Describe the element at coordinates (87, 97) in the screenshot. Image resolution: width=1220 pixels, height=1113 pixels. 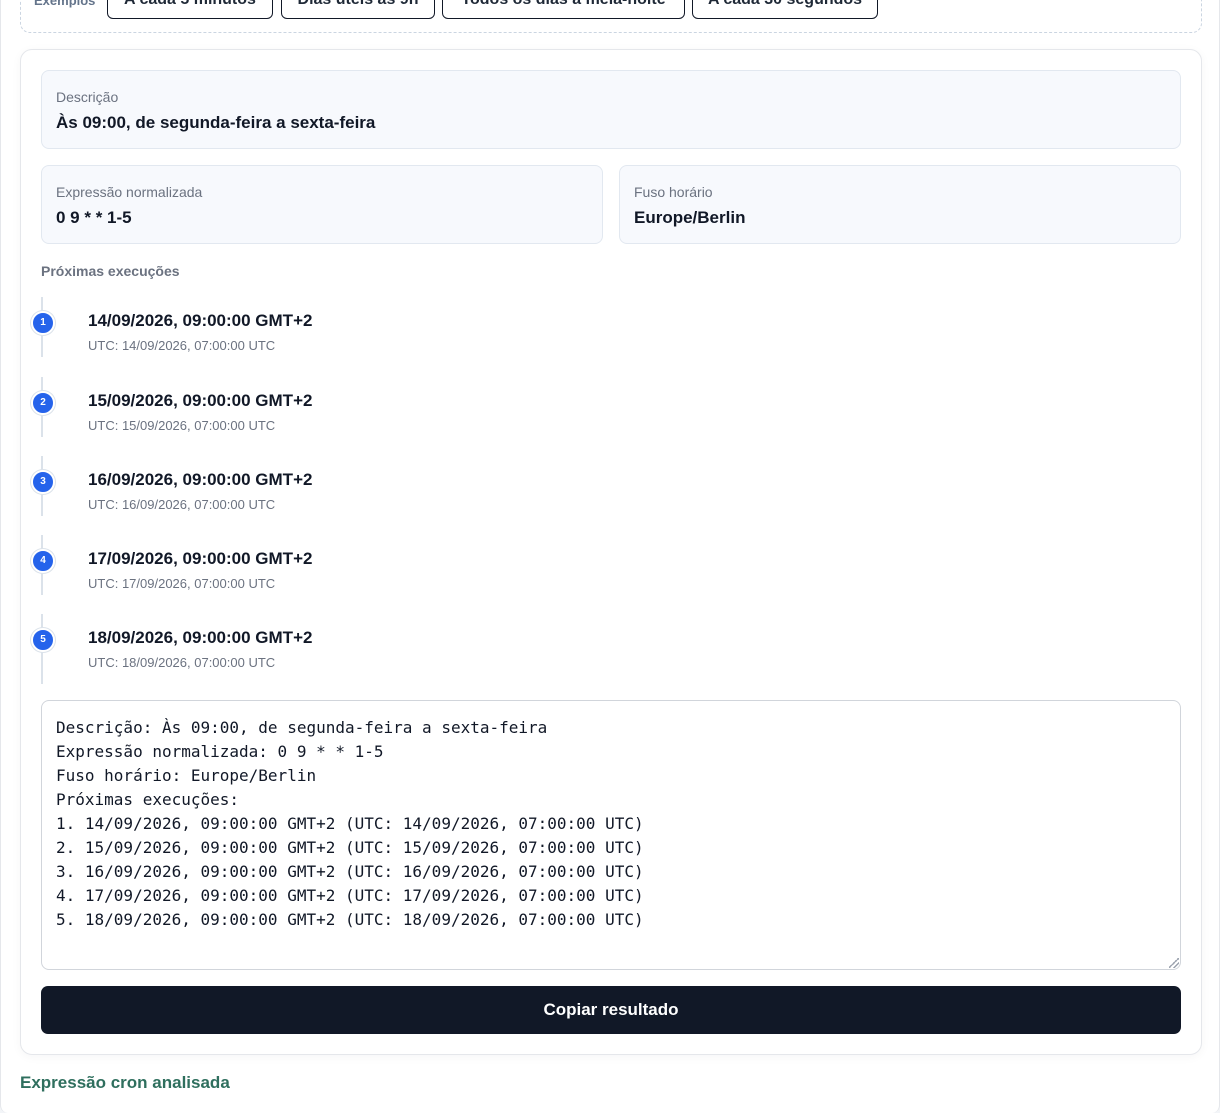
I see `description-label: Descrição` at that location.